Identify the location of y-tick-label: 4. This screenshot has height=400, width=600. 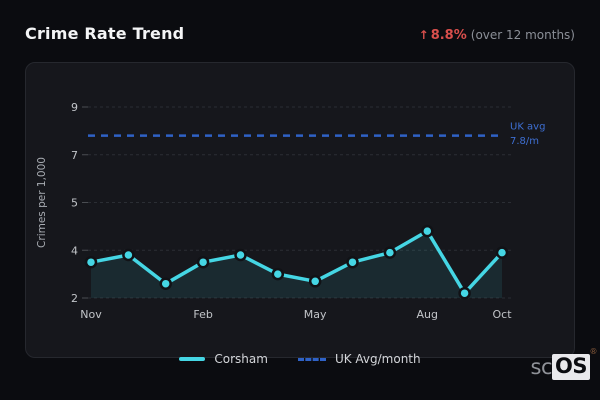
(74, 250).